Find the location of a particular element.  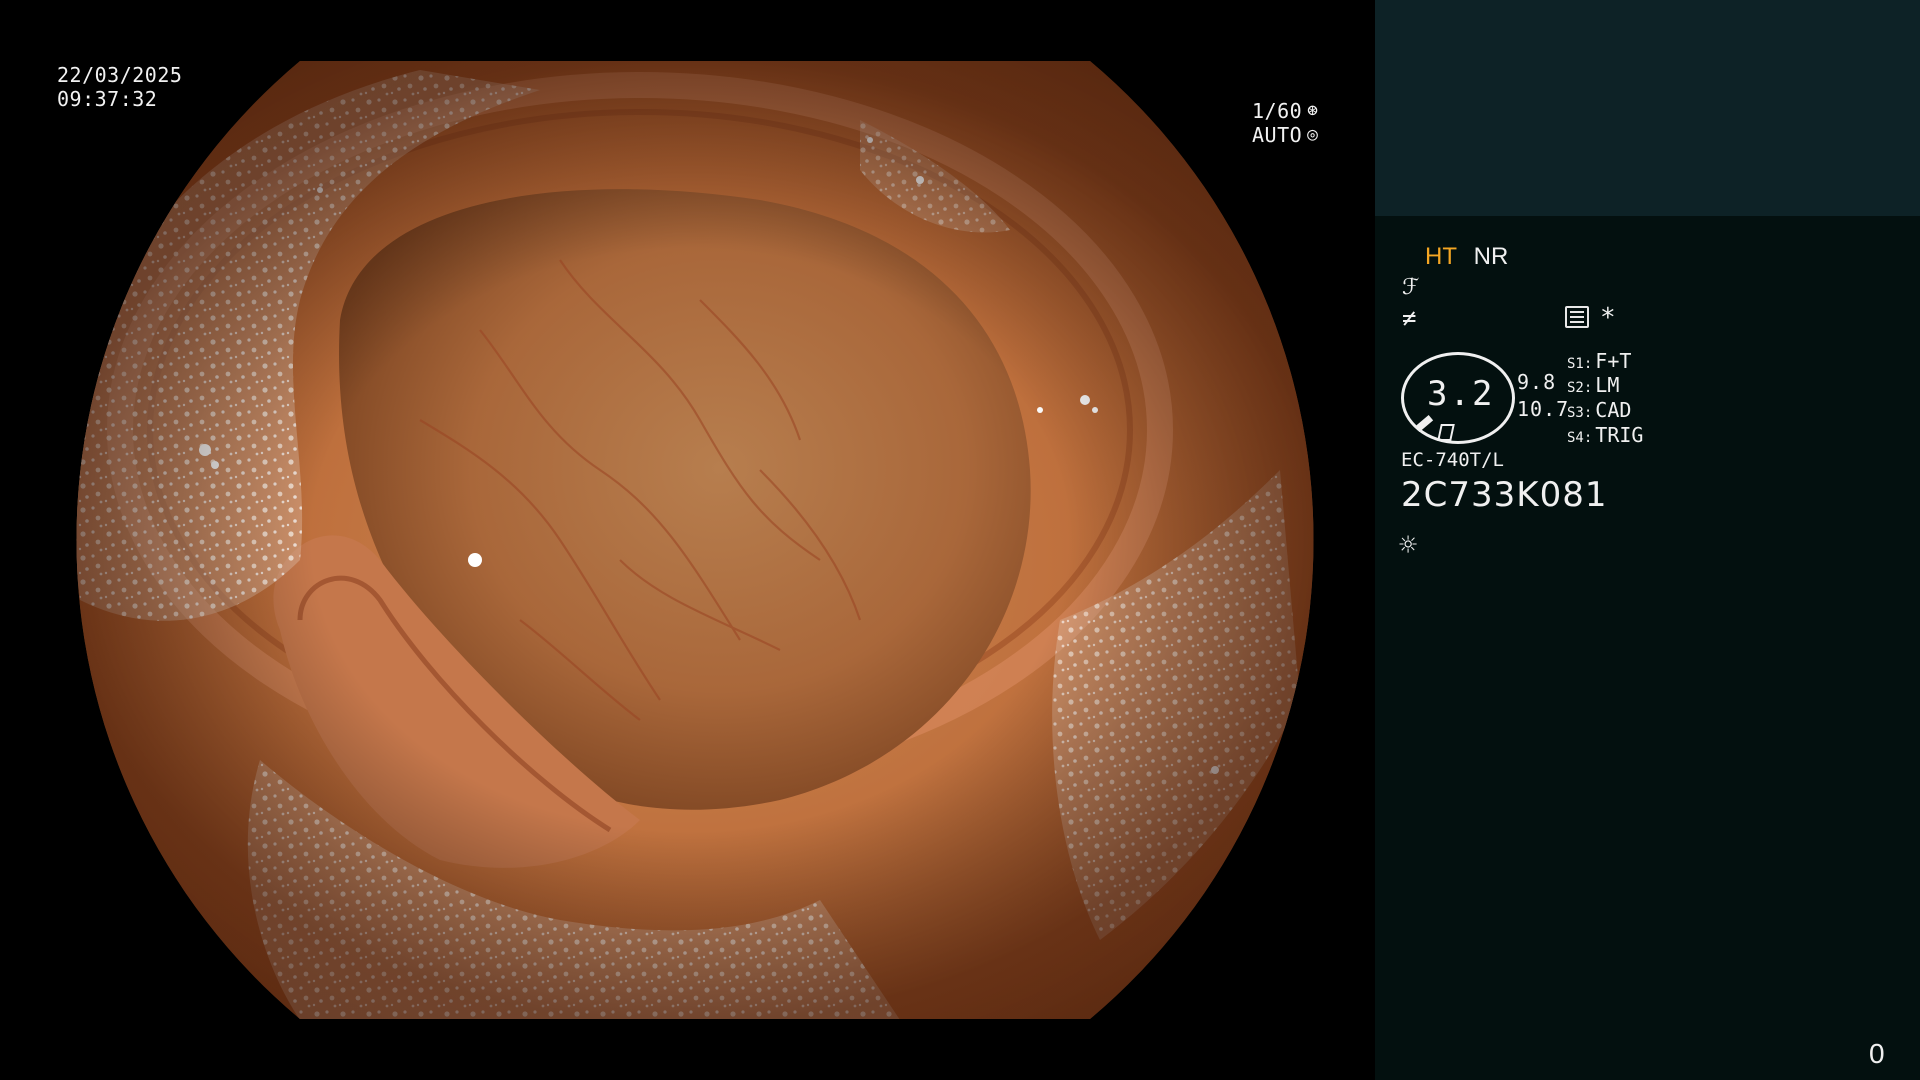

switch-value: LM is located at coordinates (1607, 385).